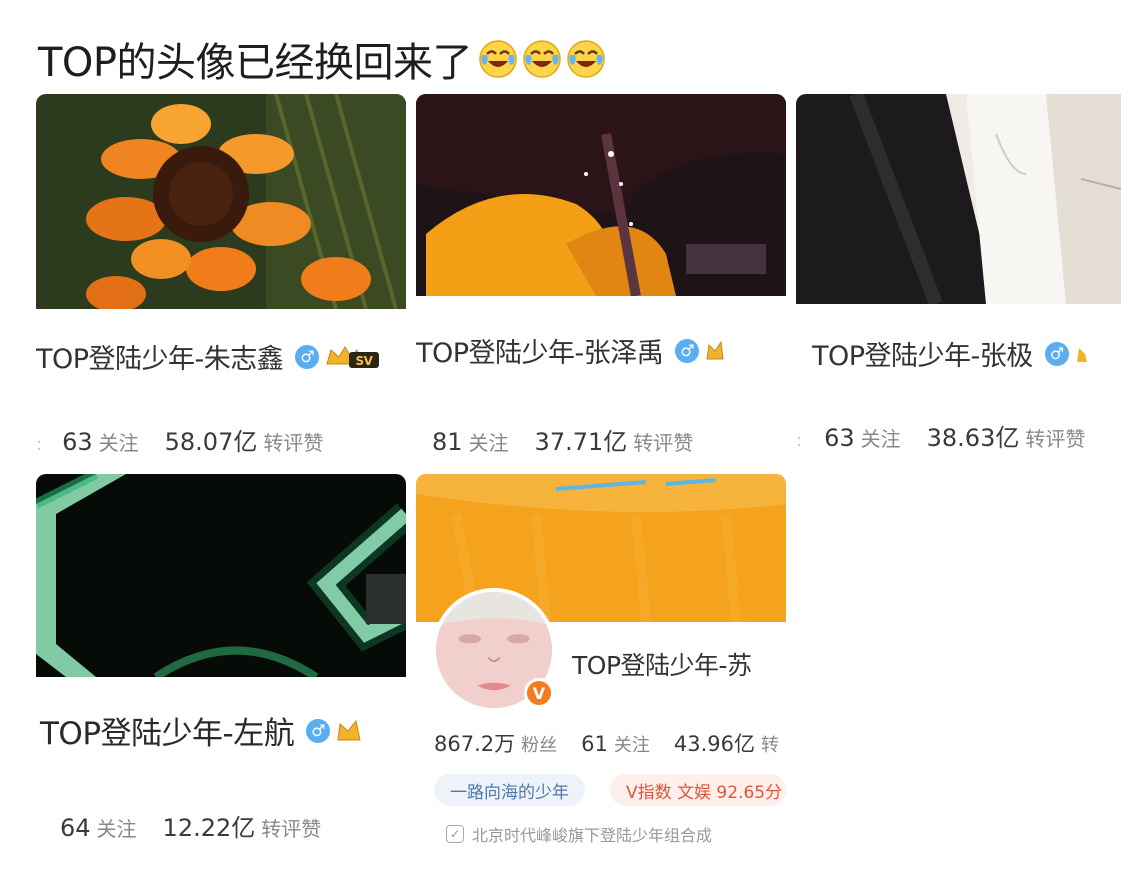 The width and height of the screenshot is (1121, 884). Describe the element at coordinates (509, 790) in the screenshot. I see `bio-tag: 一路向海的少年` at that location.